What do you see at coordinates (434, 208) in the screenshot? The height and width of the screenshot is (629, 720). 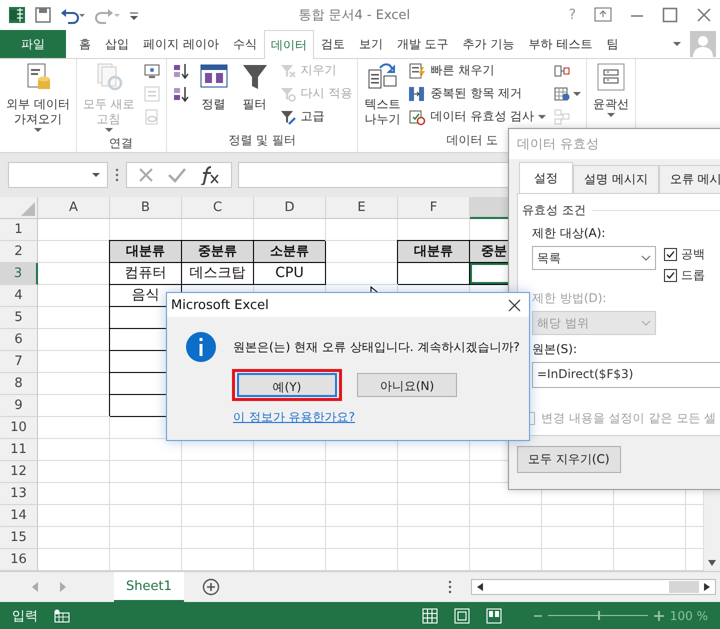 I see `column-header: F` at bounding box center [434, 208].